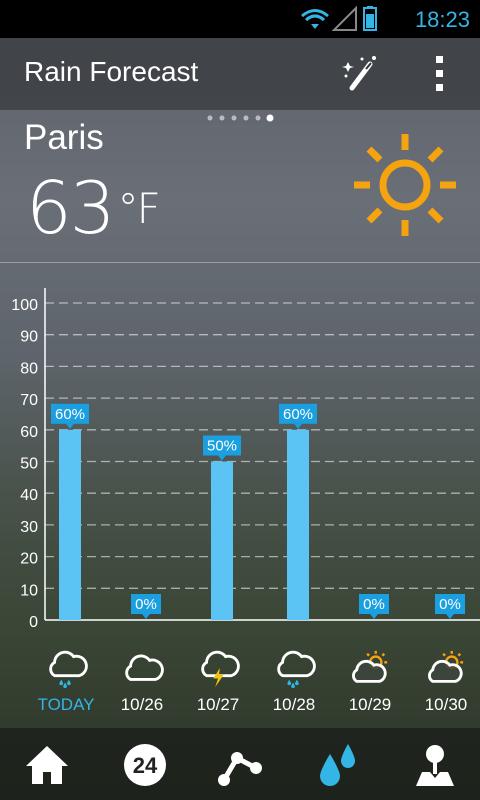  I want to click on thunder-cloud-icon, so click(220, 669).